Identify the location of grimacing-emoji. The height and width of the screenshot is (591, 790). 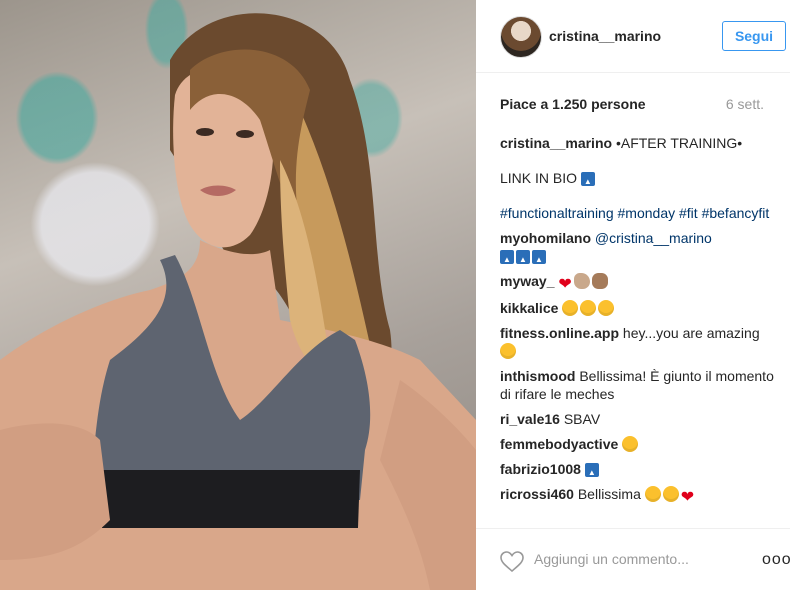
(508, 351).